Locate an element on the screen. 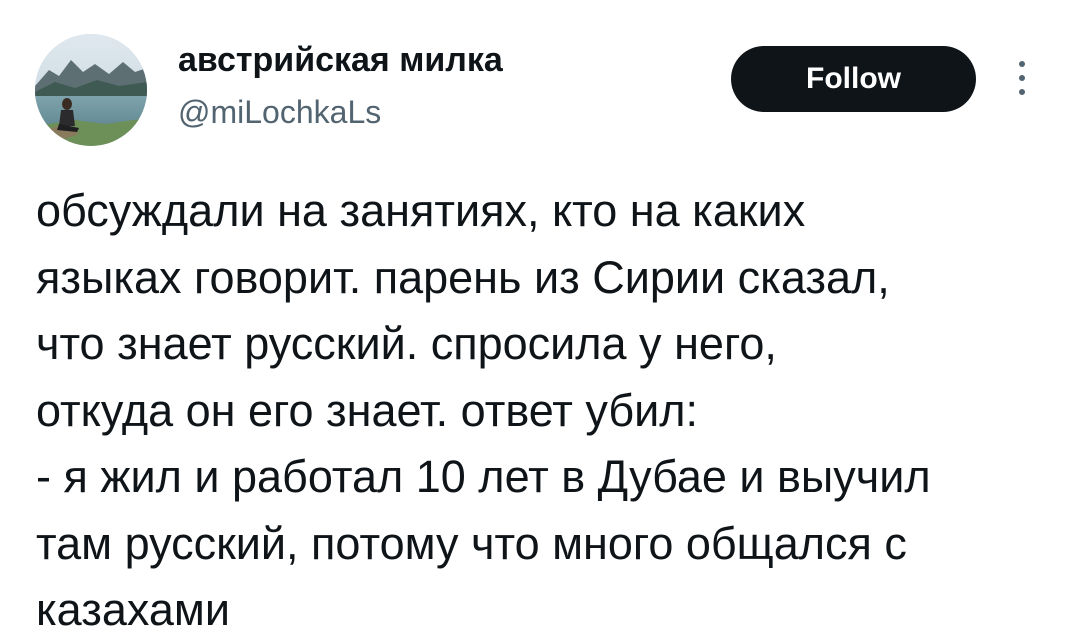  user-handle: @miLochkaLs is located at coordinates (279, 112).